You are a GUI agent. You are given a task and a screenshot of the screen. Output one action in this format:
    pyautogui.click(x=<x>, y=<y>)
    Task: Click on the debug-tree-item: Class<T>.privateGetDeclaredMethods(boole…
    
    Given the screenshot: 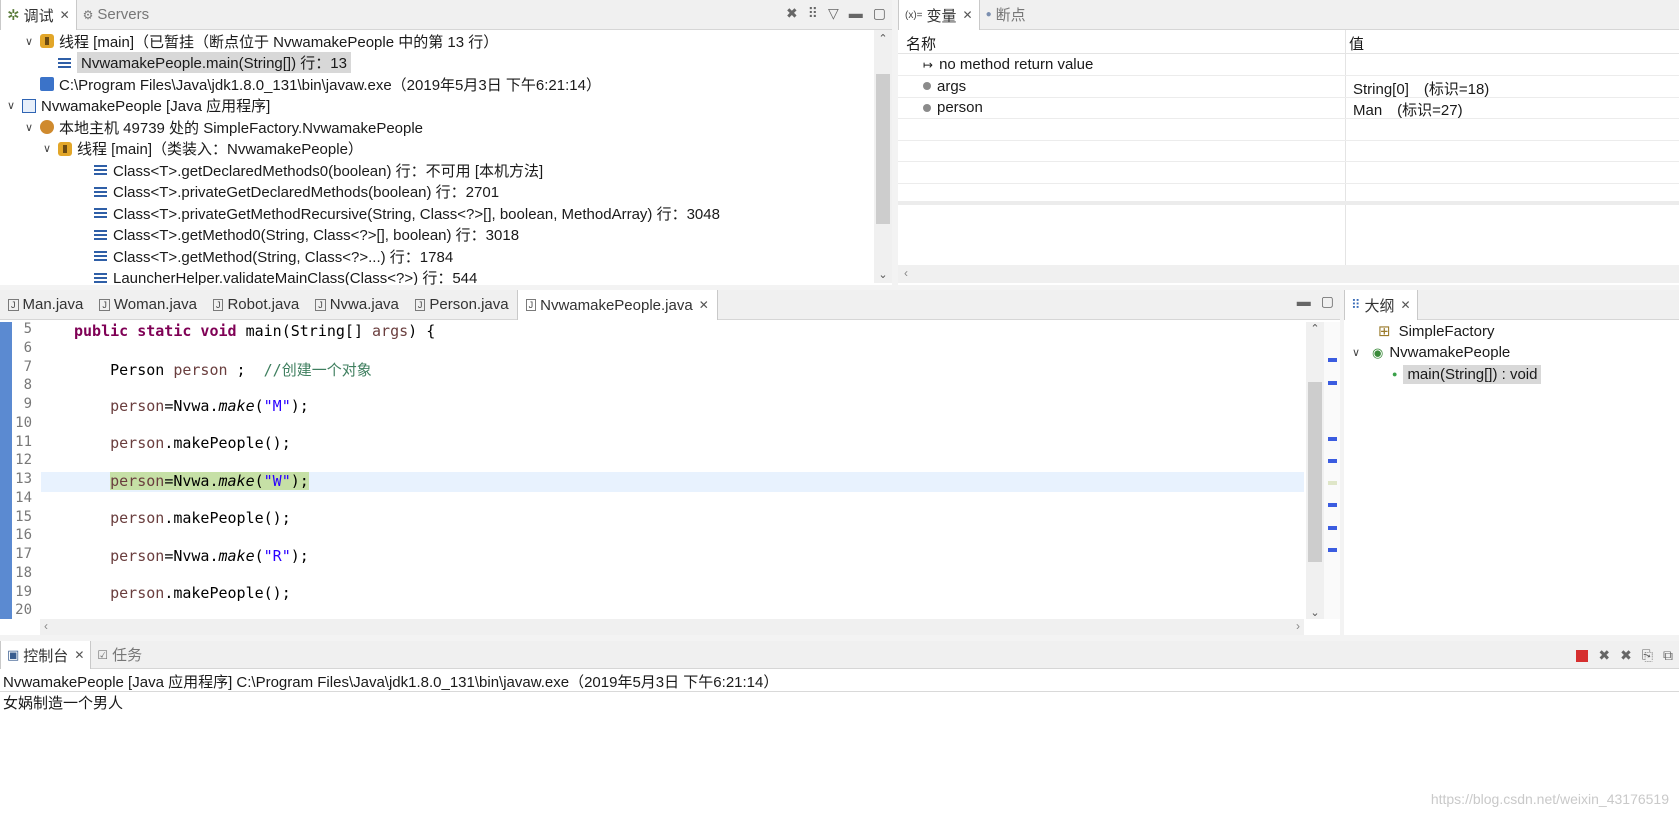 What is the action you would take?
    pyautogui.click(x=296, y=192)
    